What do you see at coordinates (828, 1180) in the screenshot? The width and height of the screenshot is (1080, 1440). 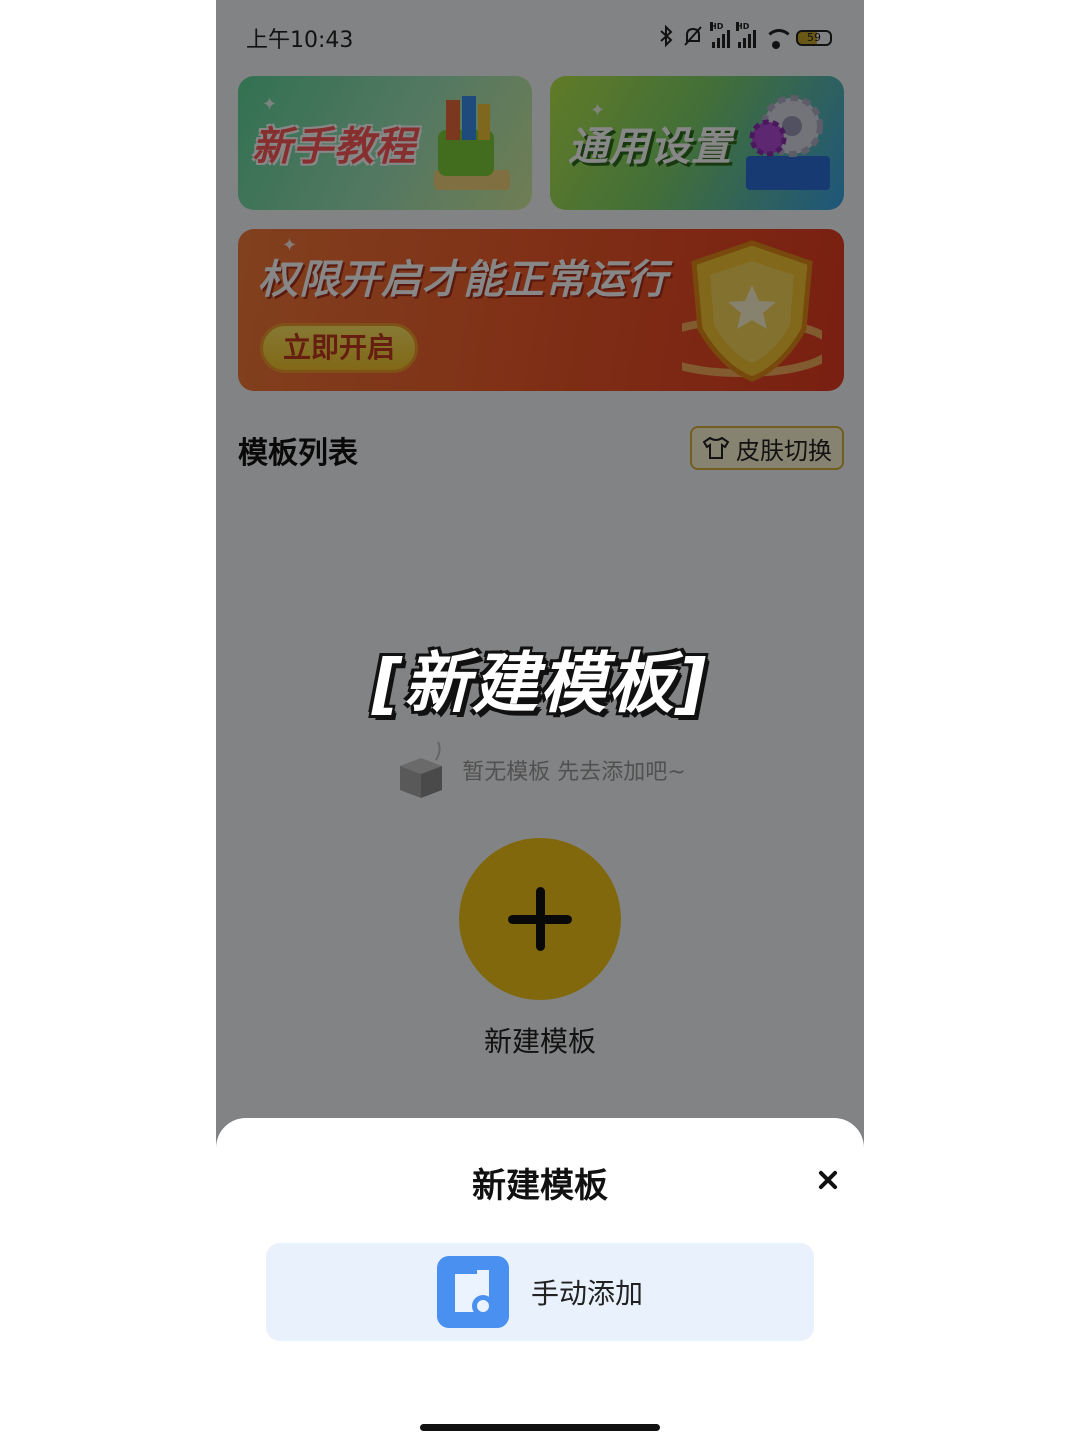 I see `close-icon` at bounding box center [828, 1180].